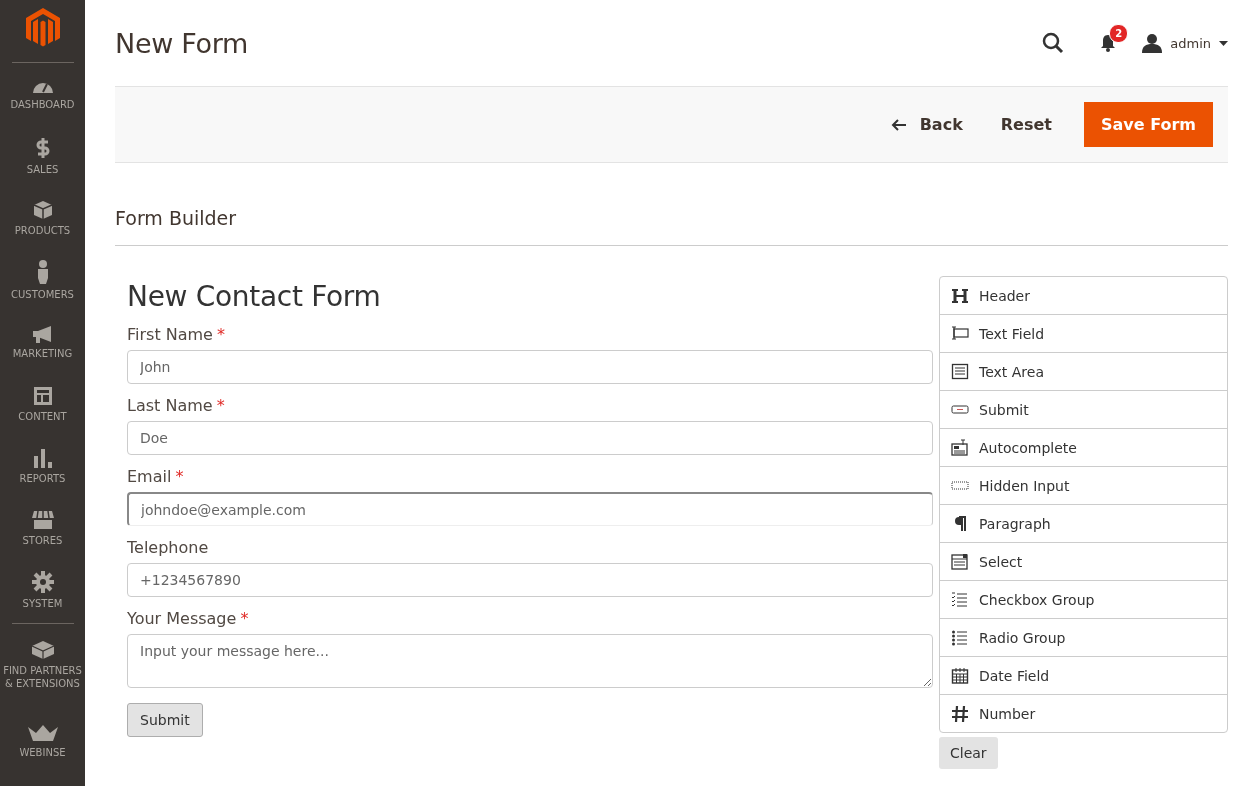 The width and height of the screenshot is (1247, 786). Describe the element at coordinates (960, 561) in the screenshot. I see `select-field-icon` at that location.